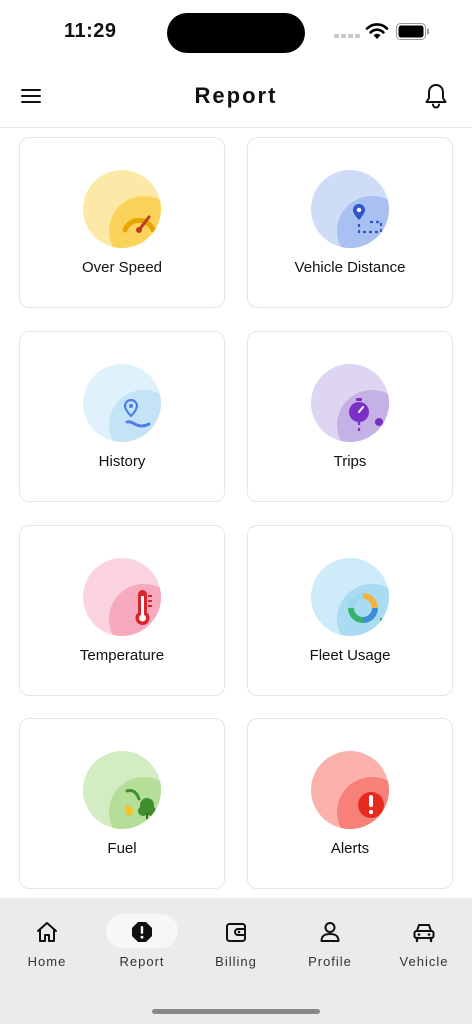  Describe the element at coordinates (122, 597) in the screenshot. I see `temperature-icon-circle` at that location.